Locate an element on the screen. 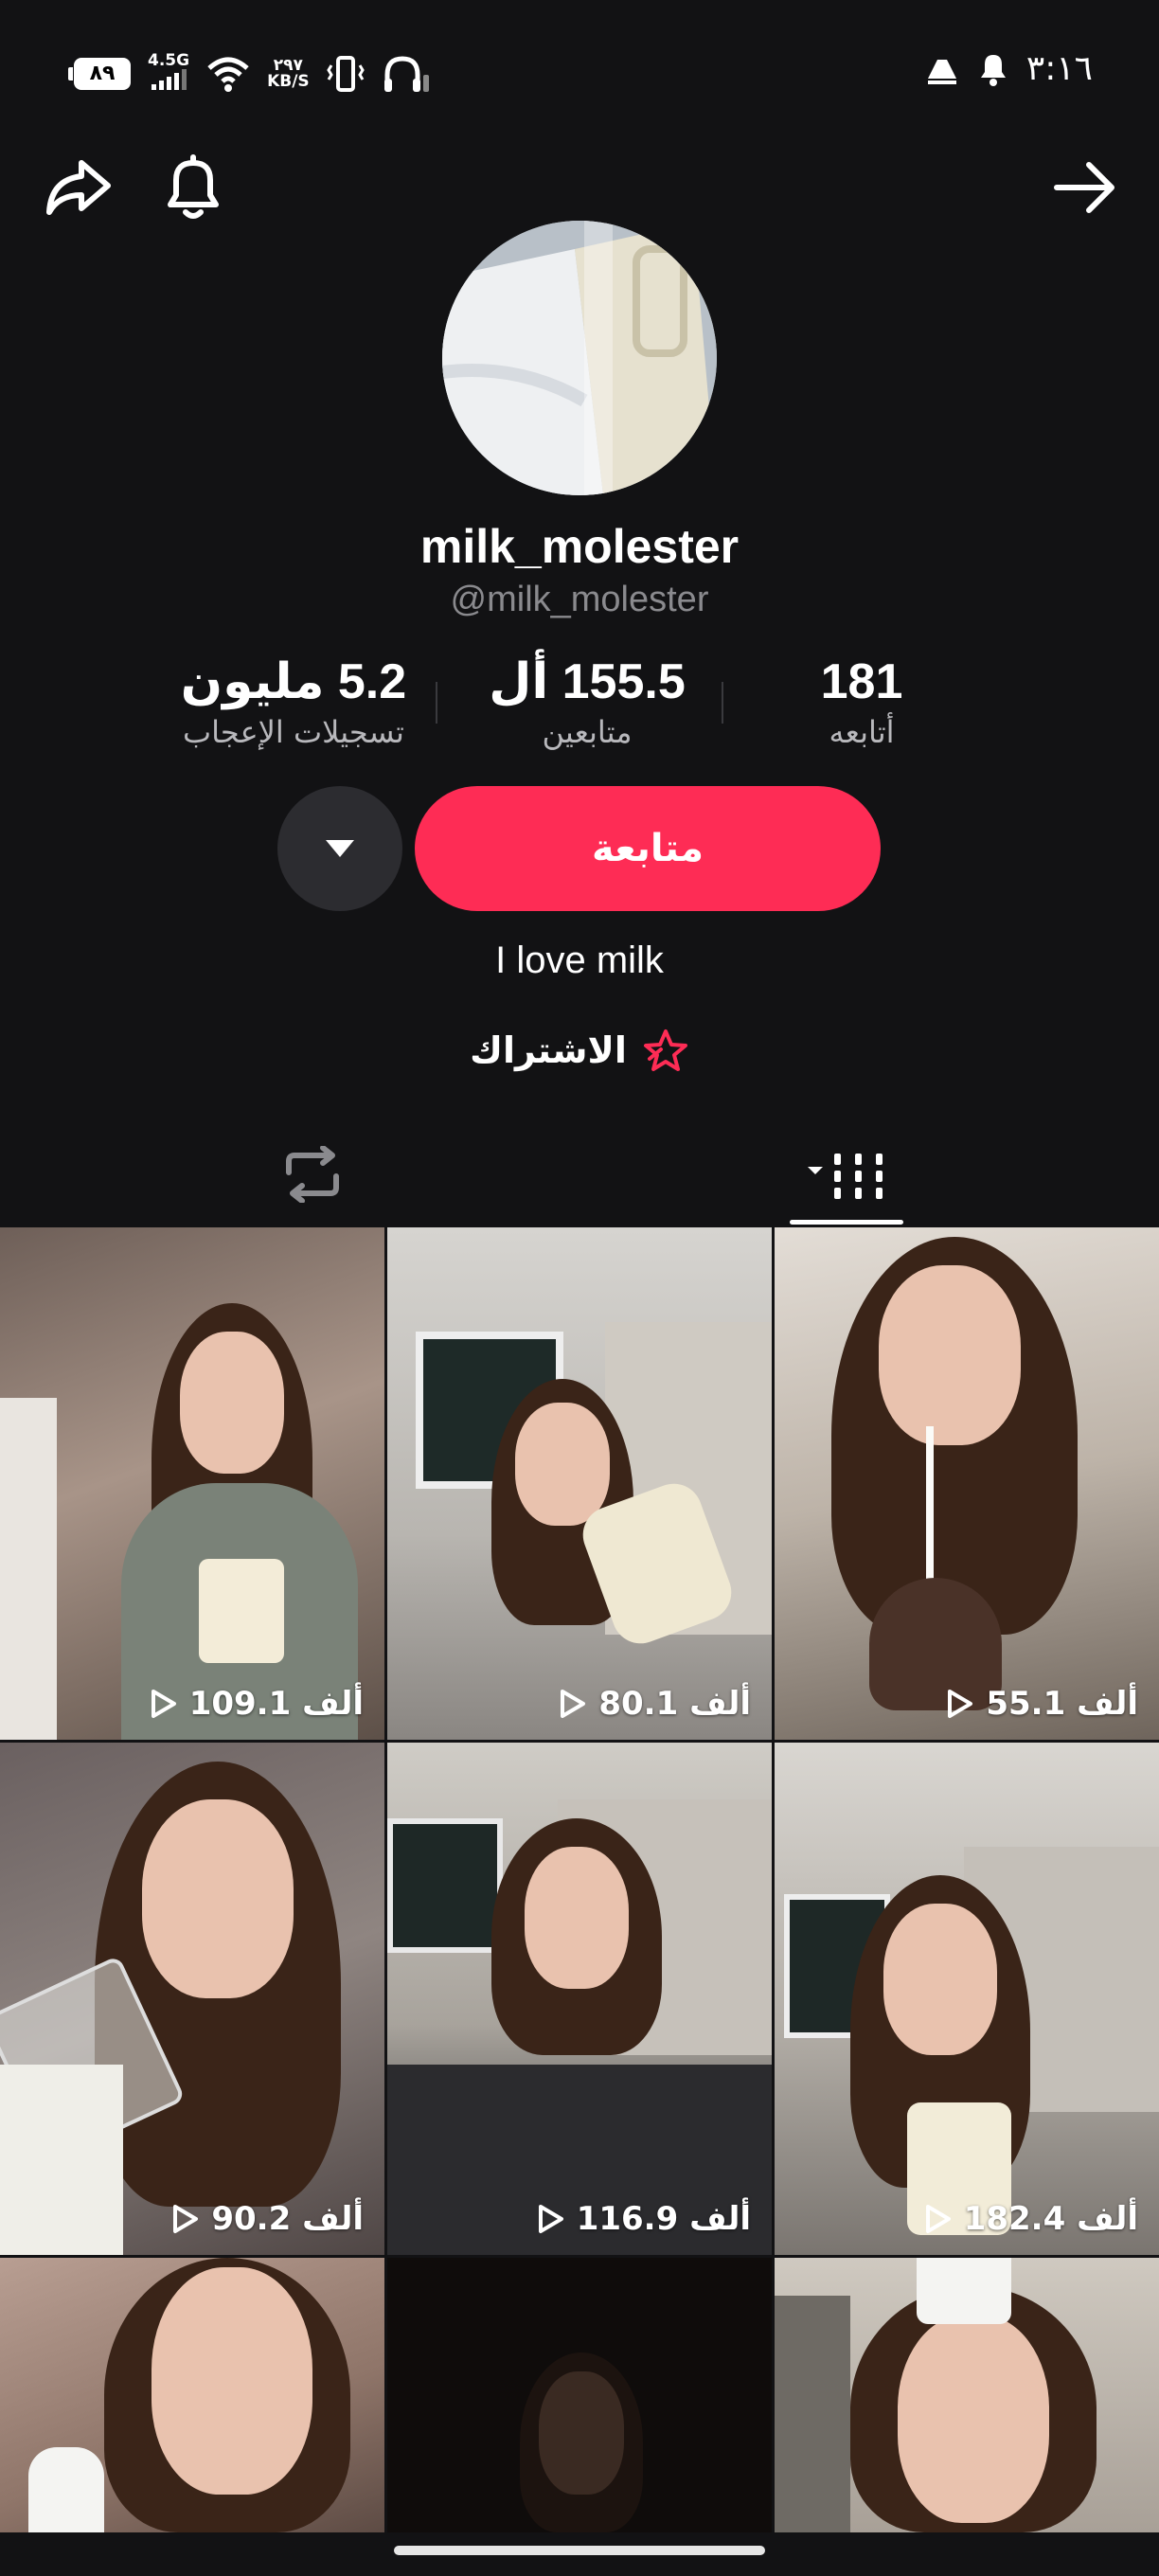 This screenshot has height=2576, width=1159. view-count: 109.1 ألف is located at coordinates (276, 1704).